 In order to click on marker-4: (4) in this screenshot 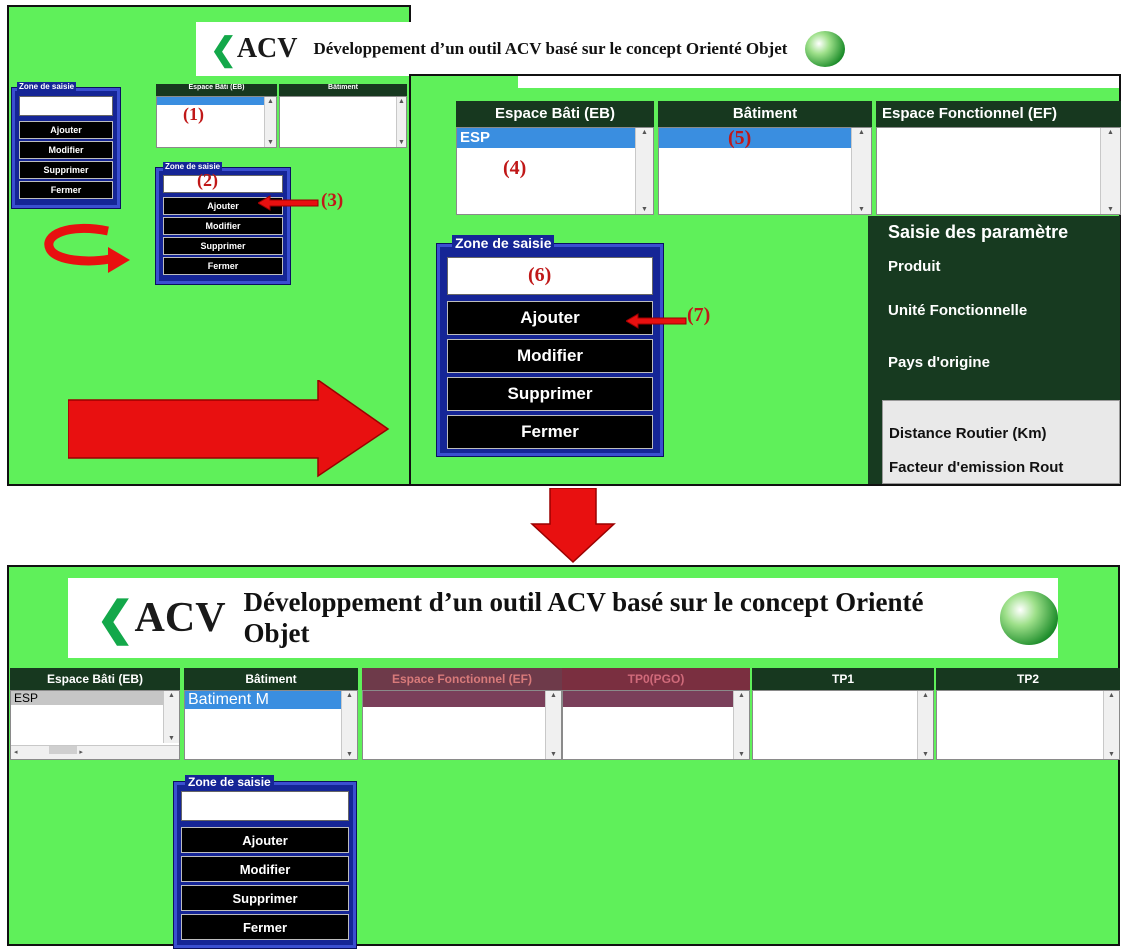, I will do `click(515, 168)`.